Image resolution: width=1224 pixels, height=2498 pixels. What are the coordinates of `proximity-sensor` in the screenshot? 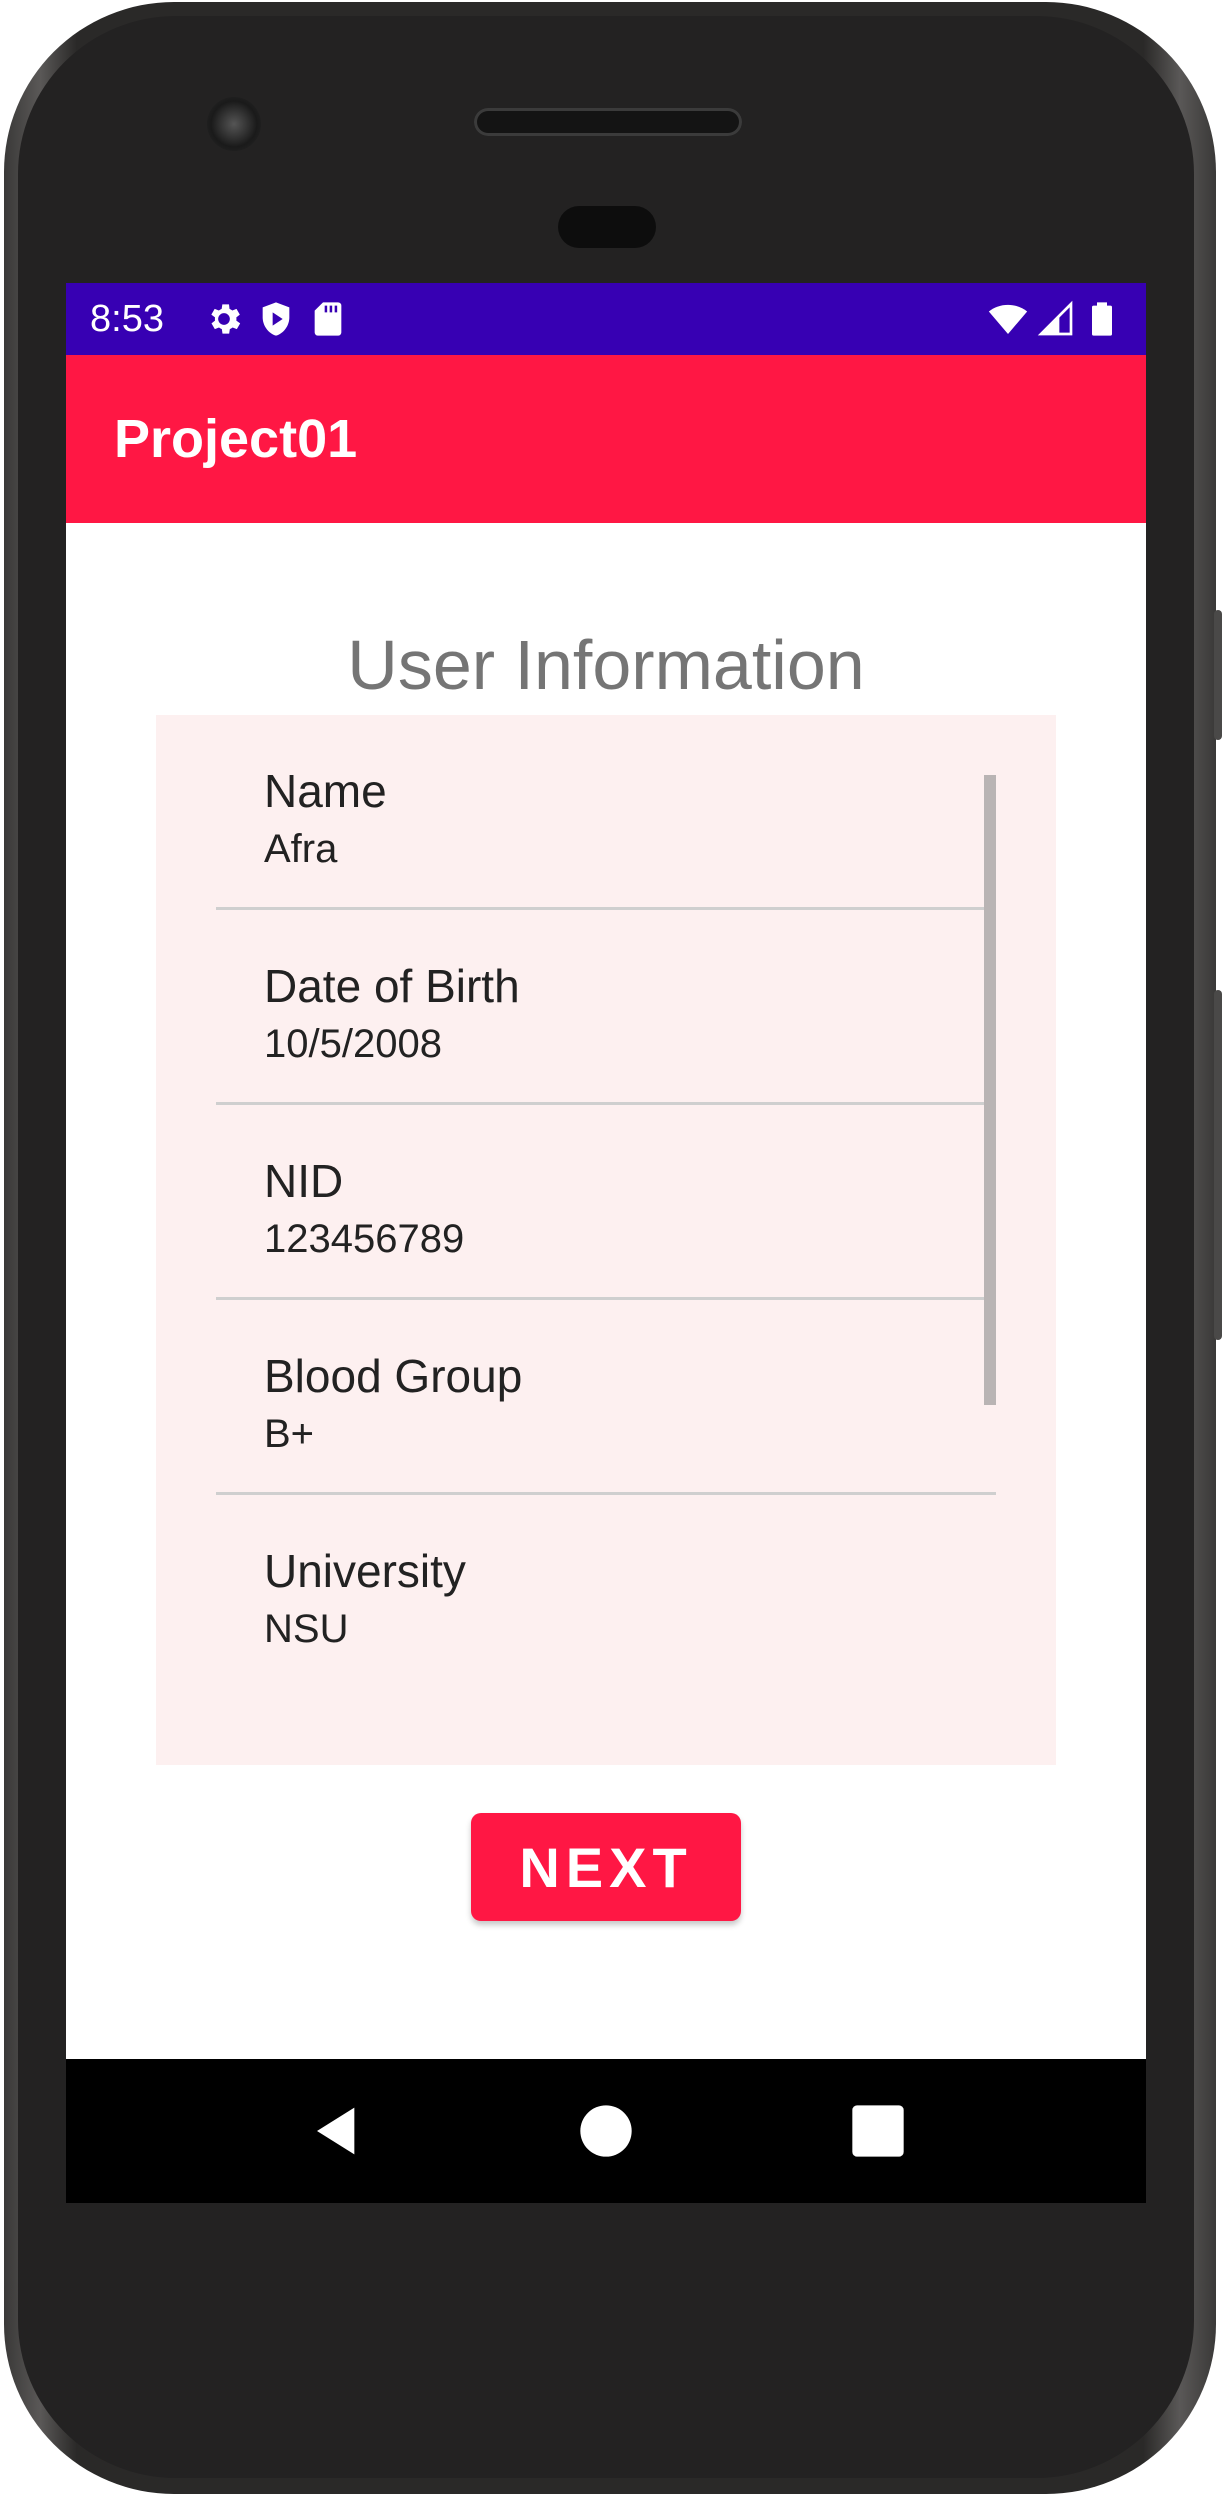 It's located at (607, 227).